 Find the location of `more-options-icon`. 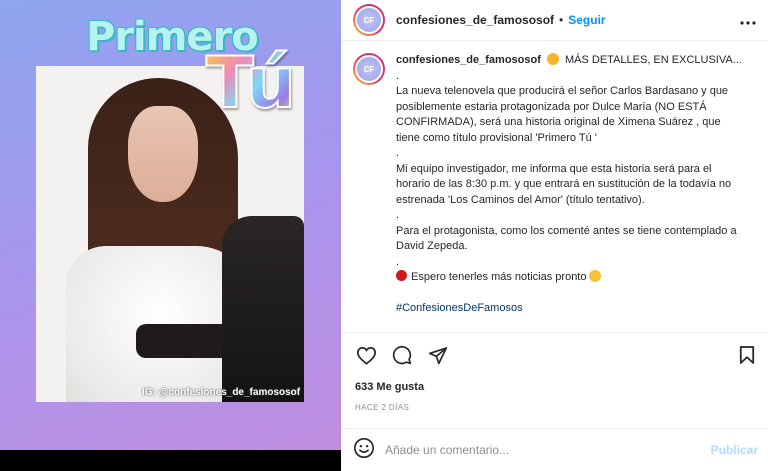

more-options-icon is located at coordinates (748, 20).